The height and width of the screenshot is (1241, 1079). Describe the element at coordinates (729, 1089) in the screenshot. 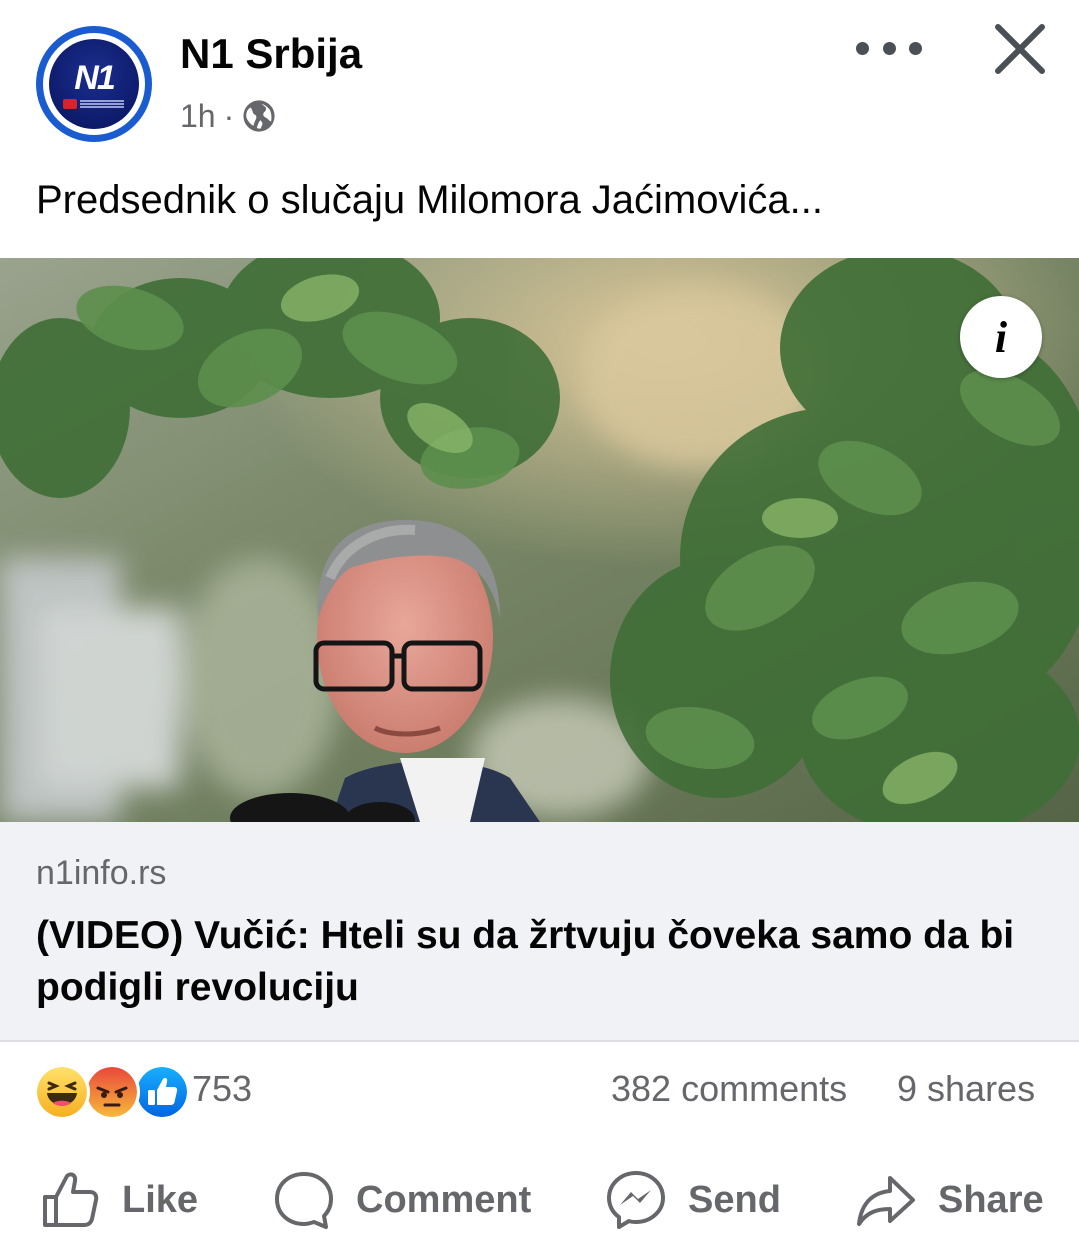

I see `comments-count: 382 comments` at that location.